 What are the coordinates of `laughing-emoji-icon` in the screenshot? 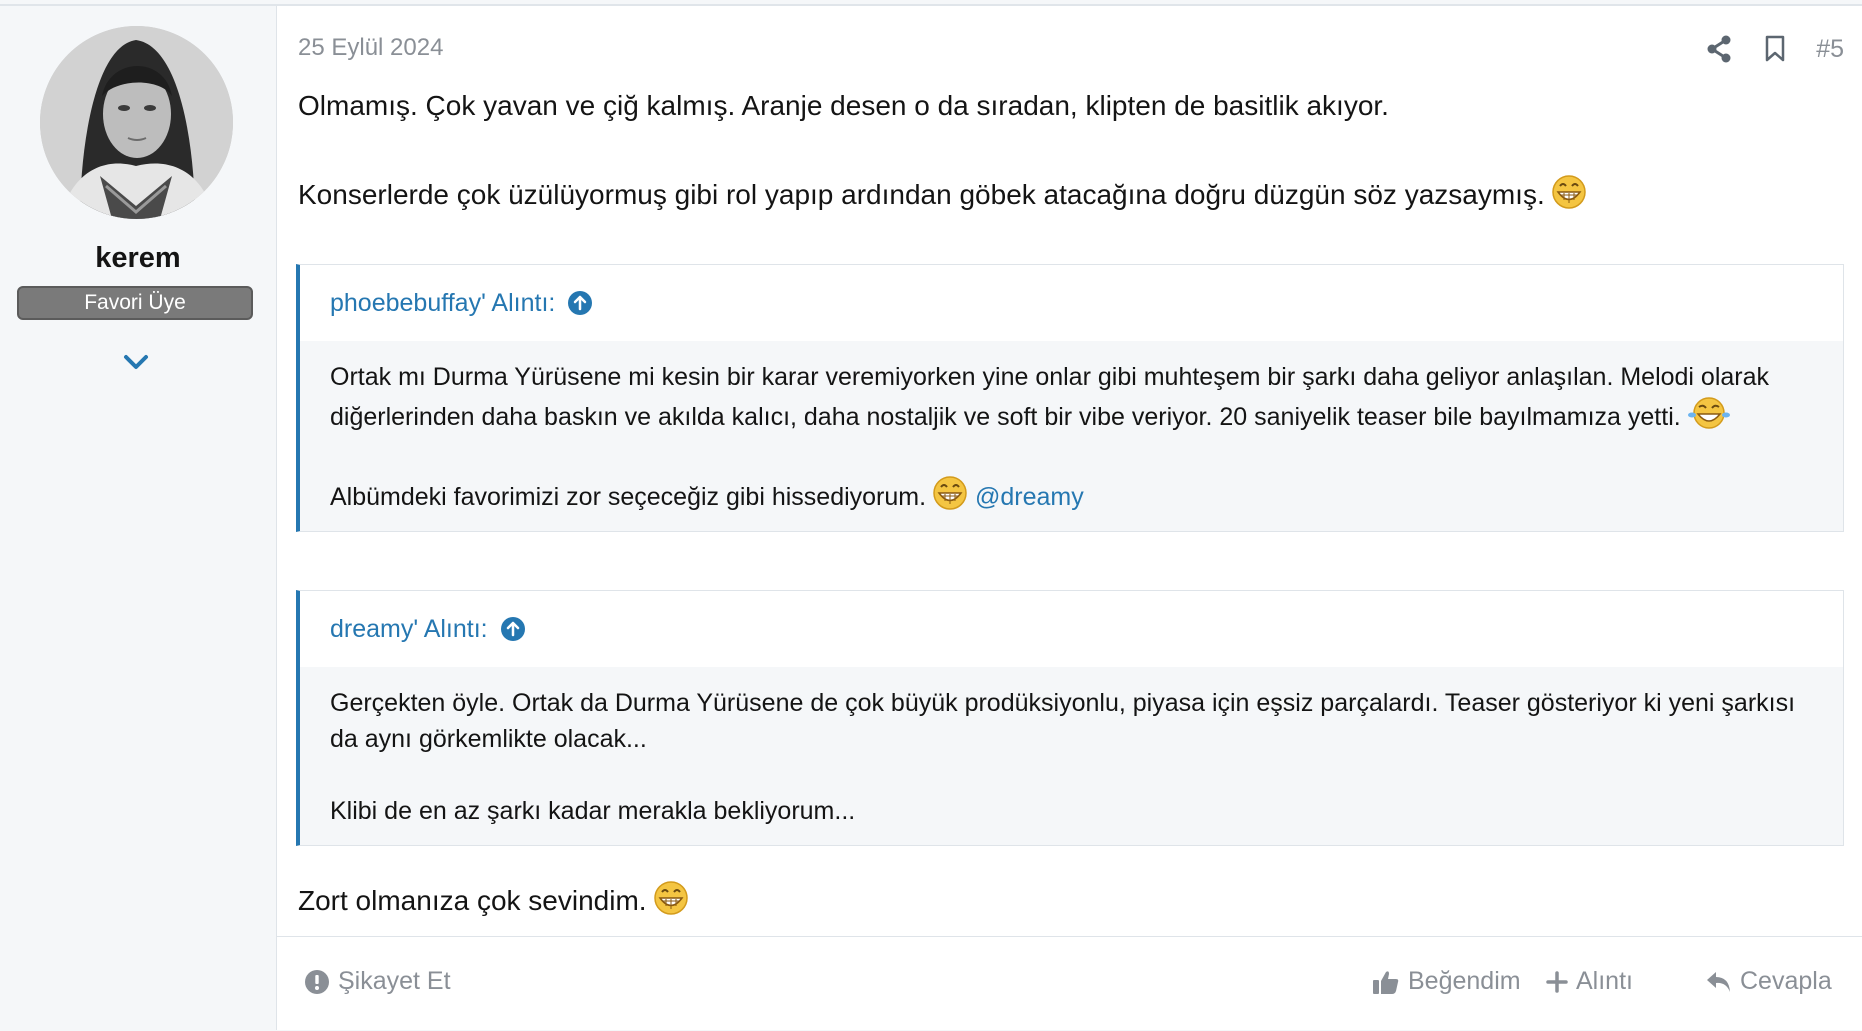 It's located at (1708, 413).